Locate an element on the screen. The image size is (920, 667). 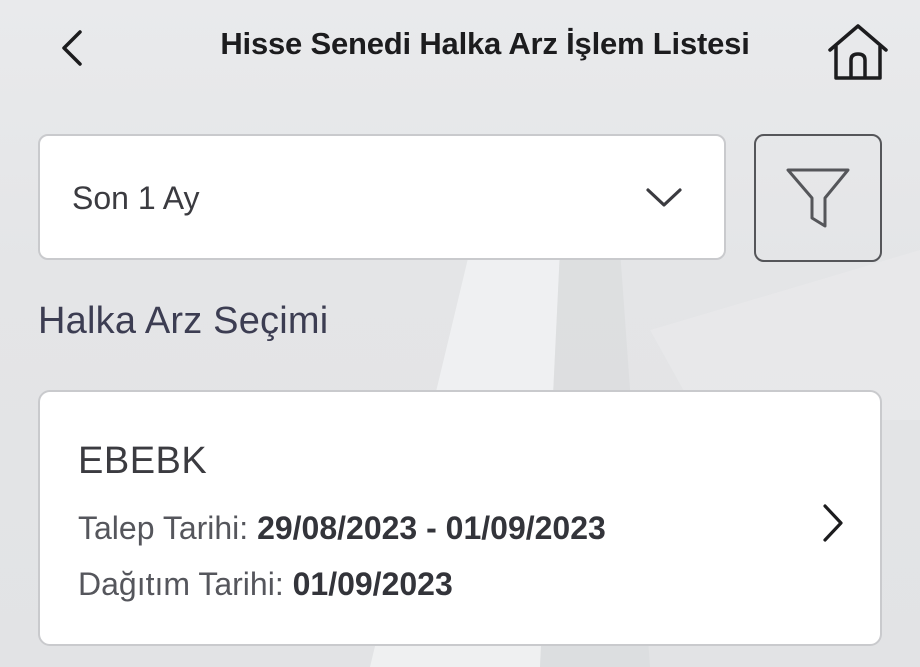
back-button is located at coordinates (72, 48).